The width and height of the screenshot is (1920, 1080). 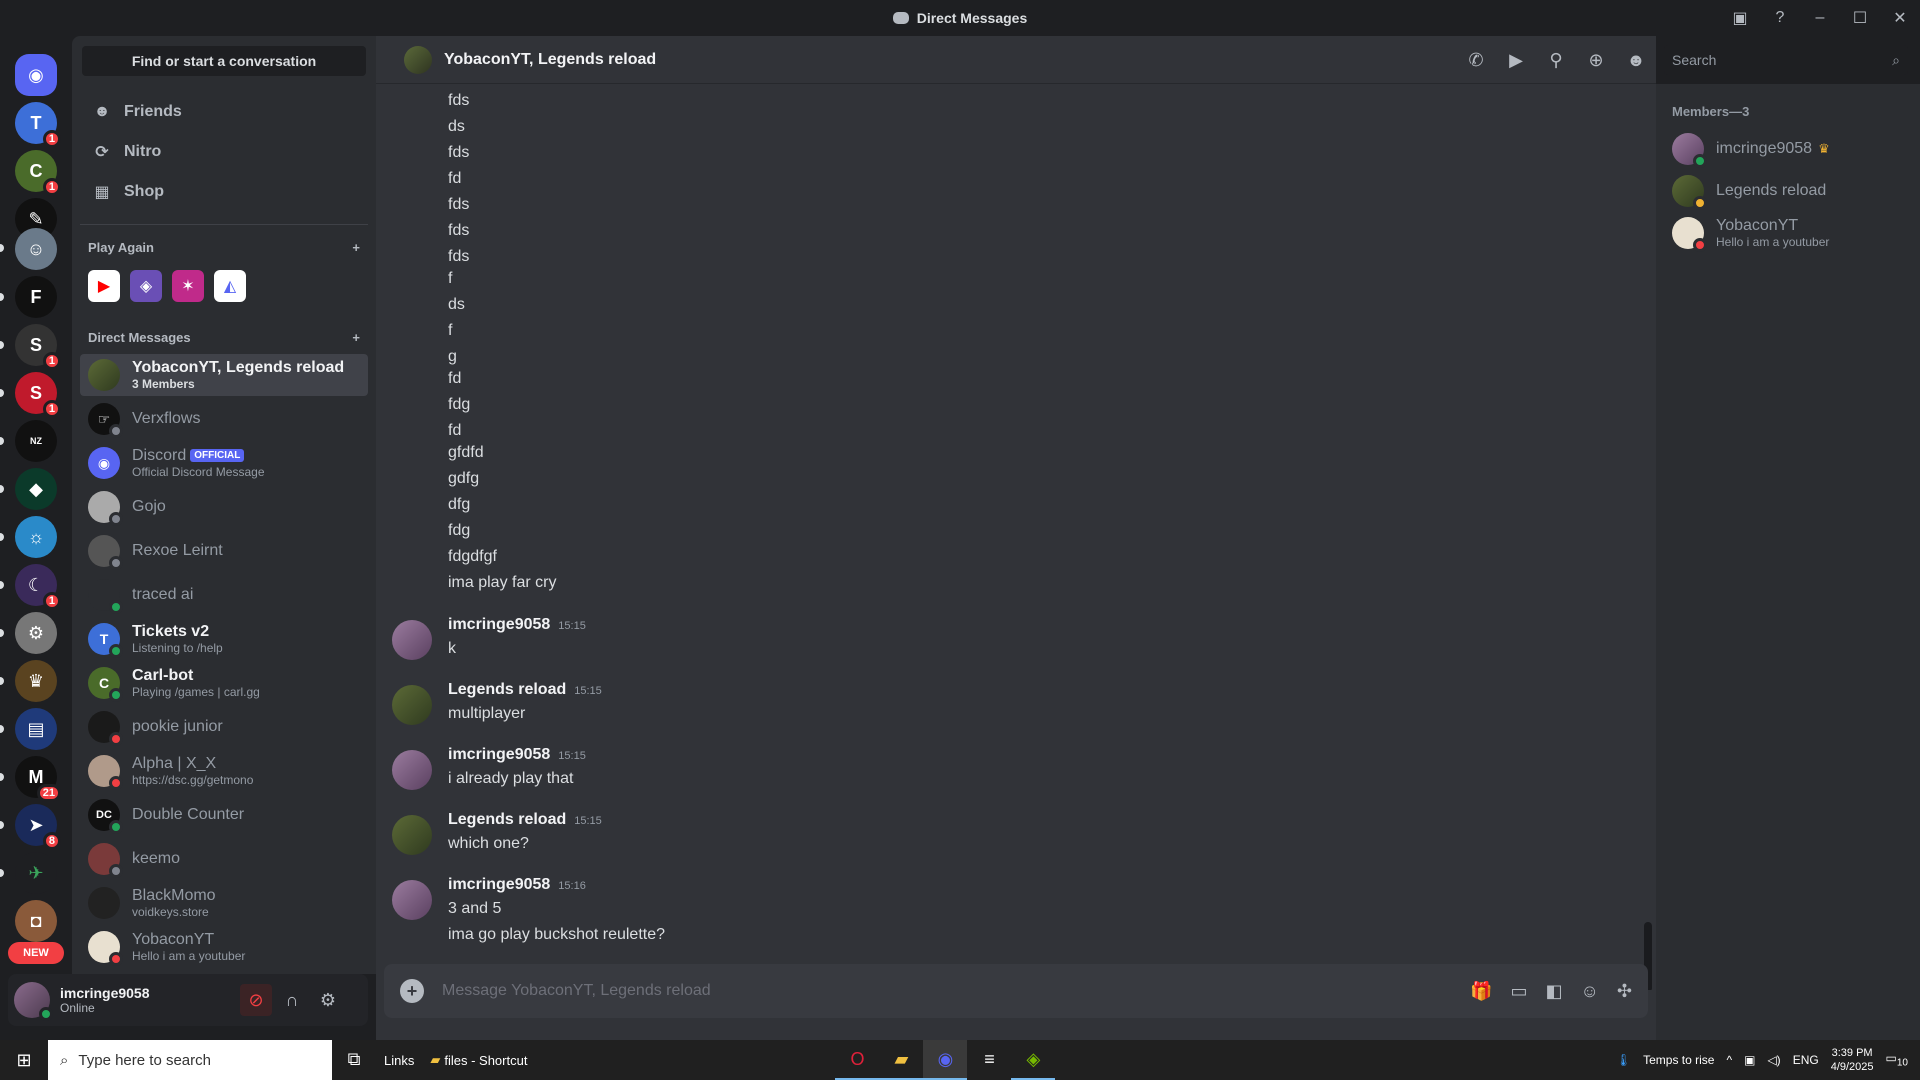 I want to click on dm-item: YobaconYT, Legends reload 3 Members, so click(x=224, y=375).